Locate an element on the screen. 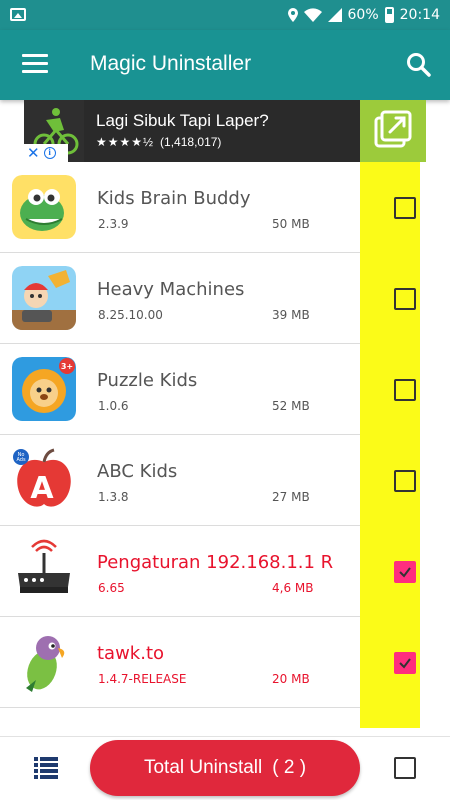  app-name: Pengaturan 192.168.1.1 R is located at coordinates (215, 562).